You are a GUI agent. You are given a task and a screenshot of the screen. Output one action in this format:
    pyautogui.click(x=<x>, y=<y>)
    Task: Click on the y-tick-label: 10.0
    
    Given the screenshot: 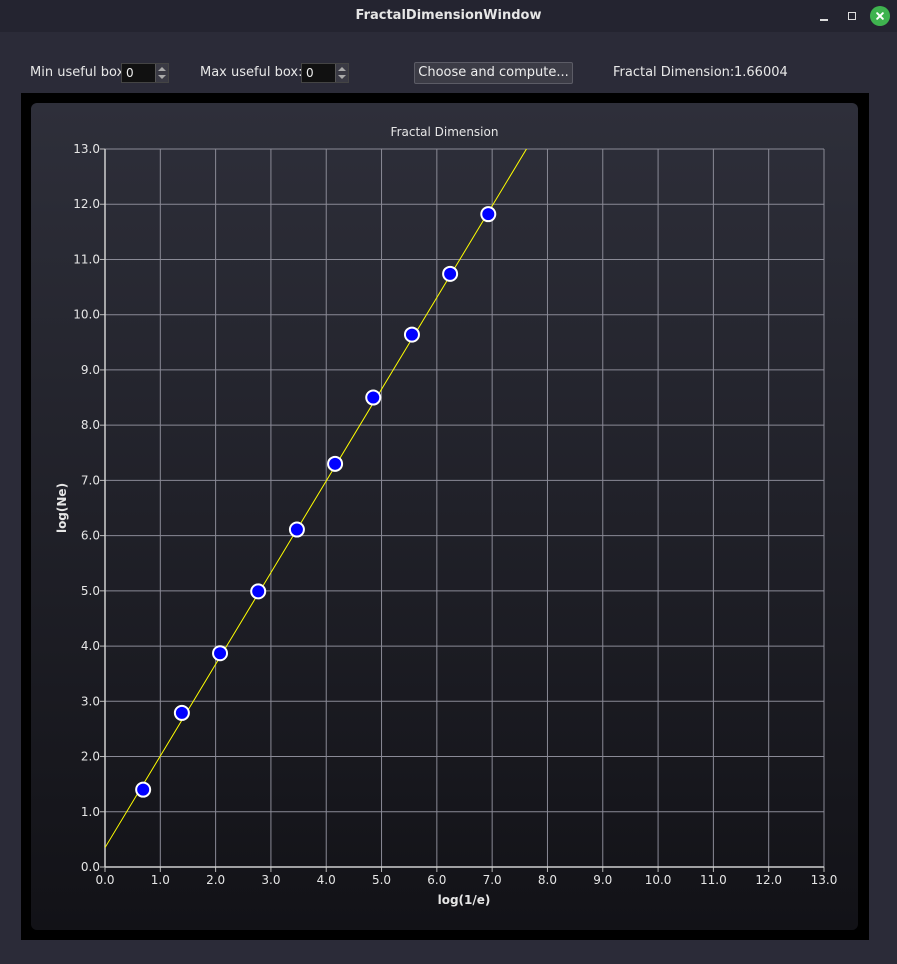 What is the action you would take?
    pyautogui.click(x=86, y=315)
    